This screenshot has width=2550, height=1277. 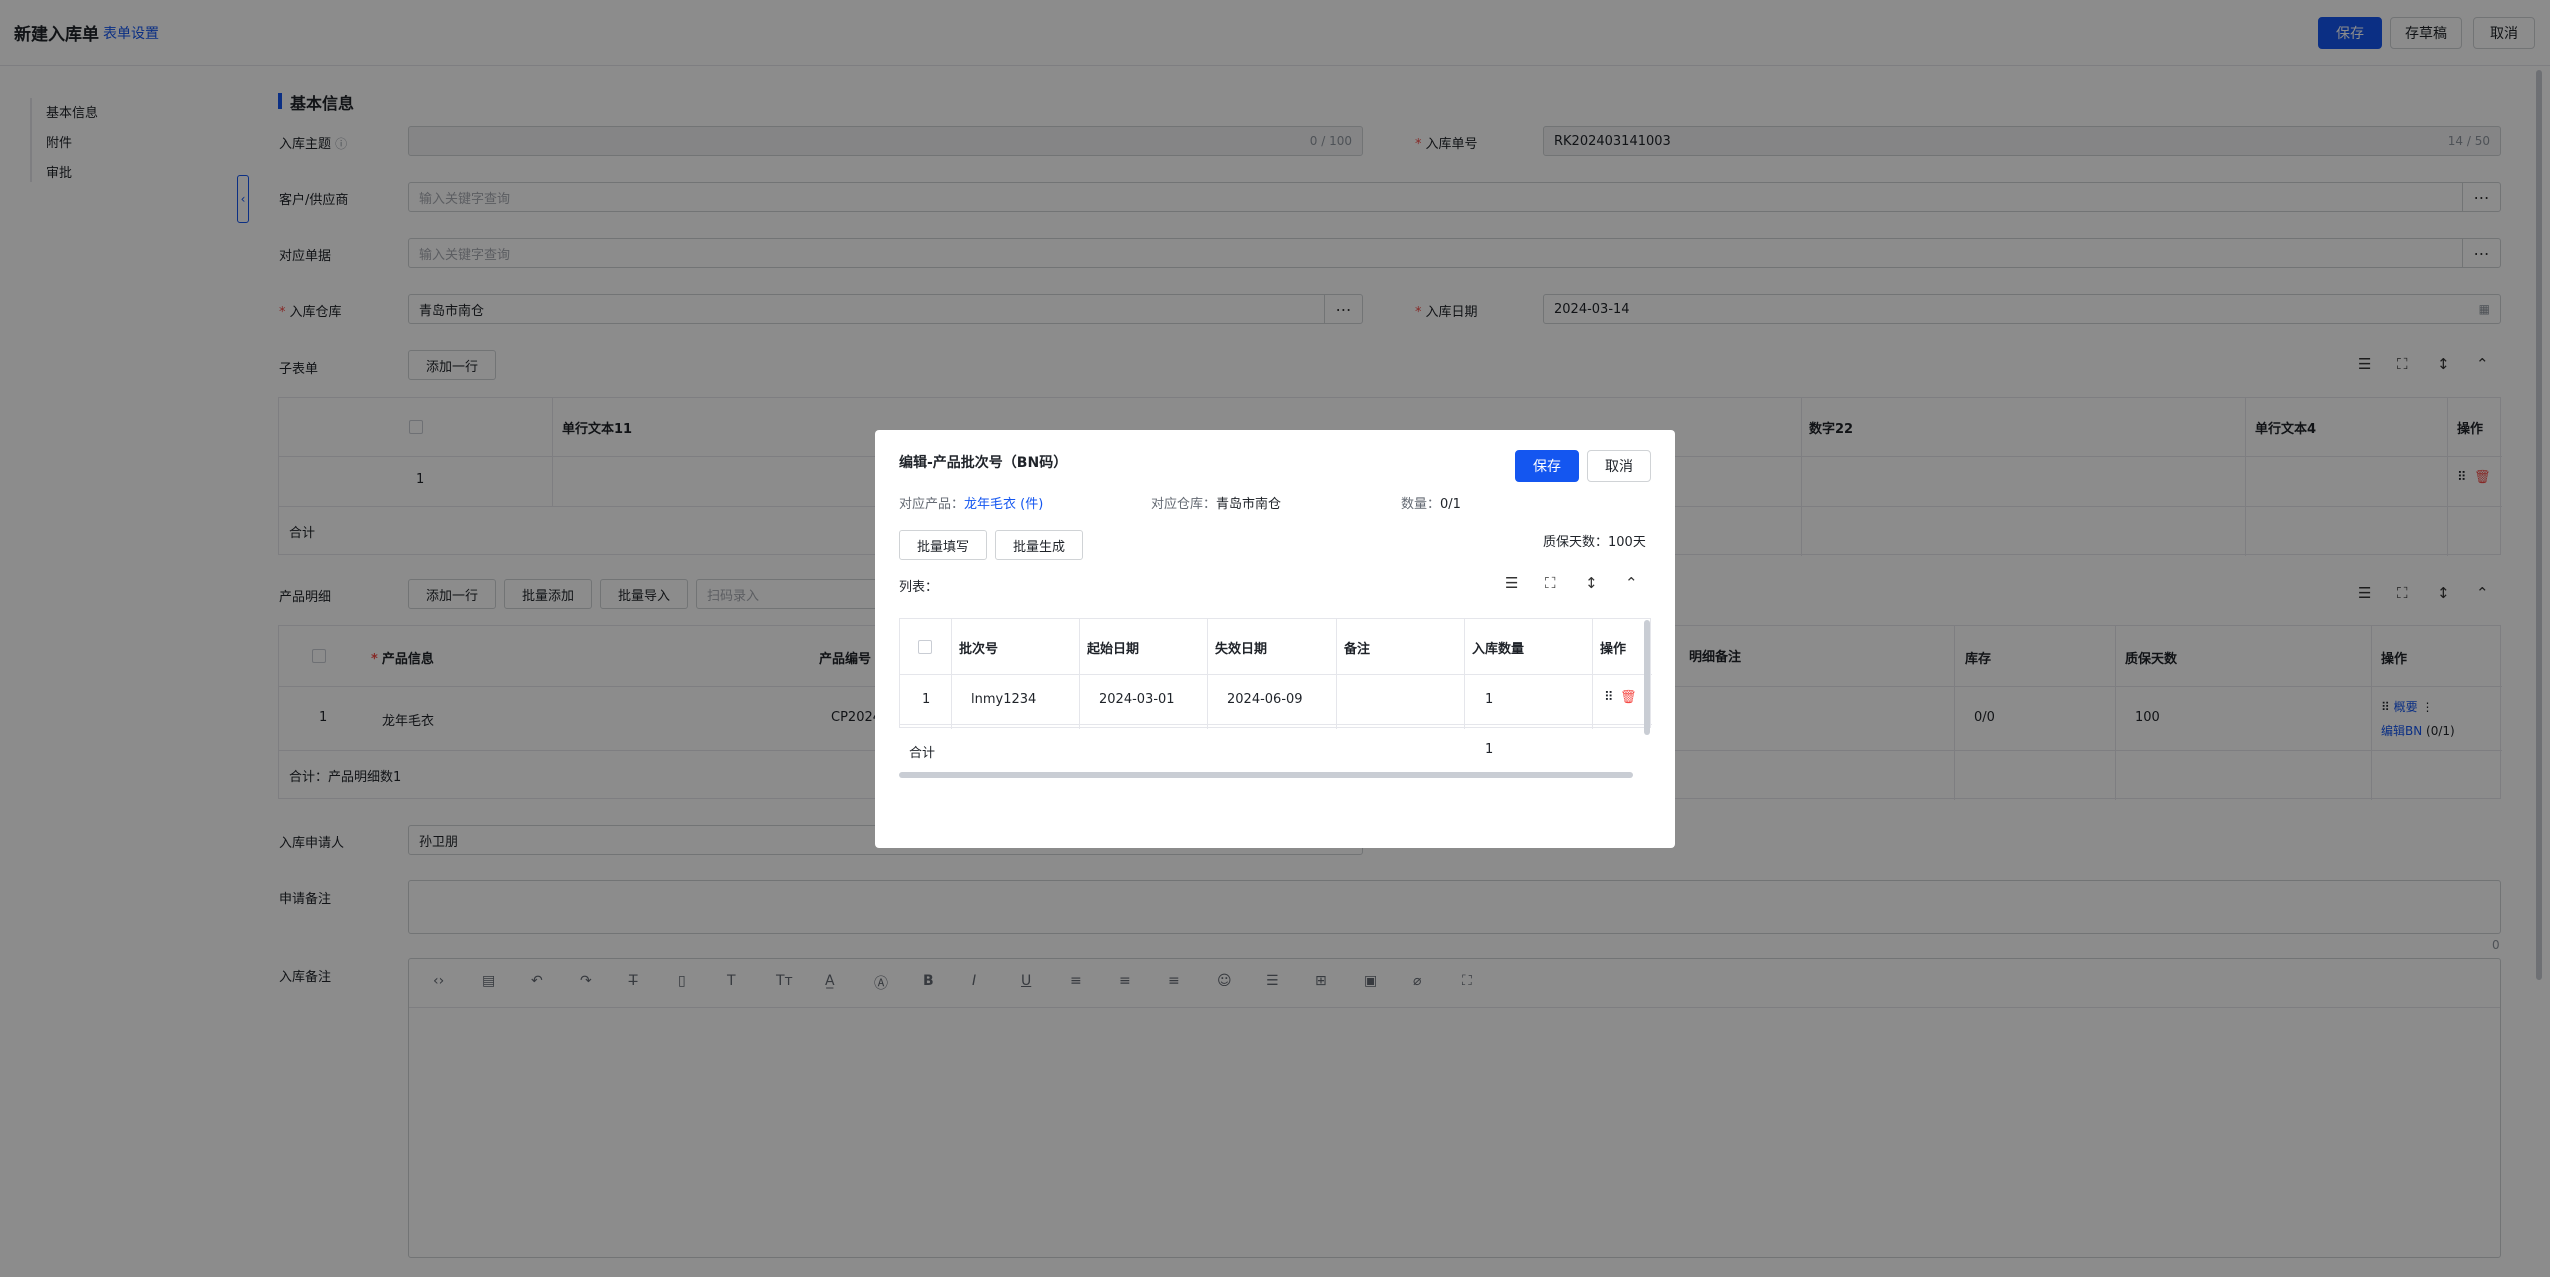 What do you see at coordinates (1498, 649) in the screenshot?
I see `bn-col-qty: 入库数量` at bounding box center [1498, 649].